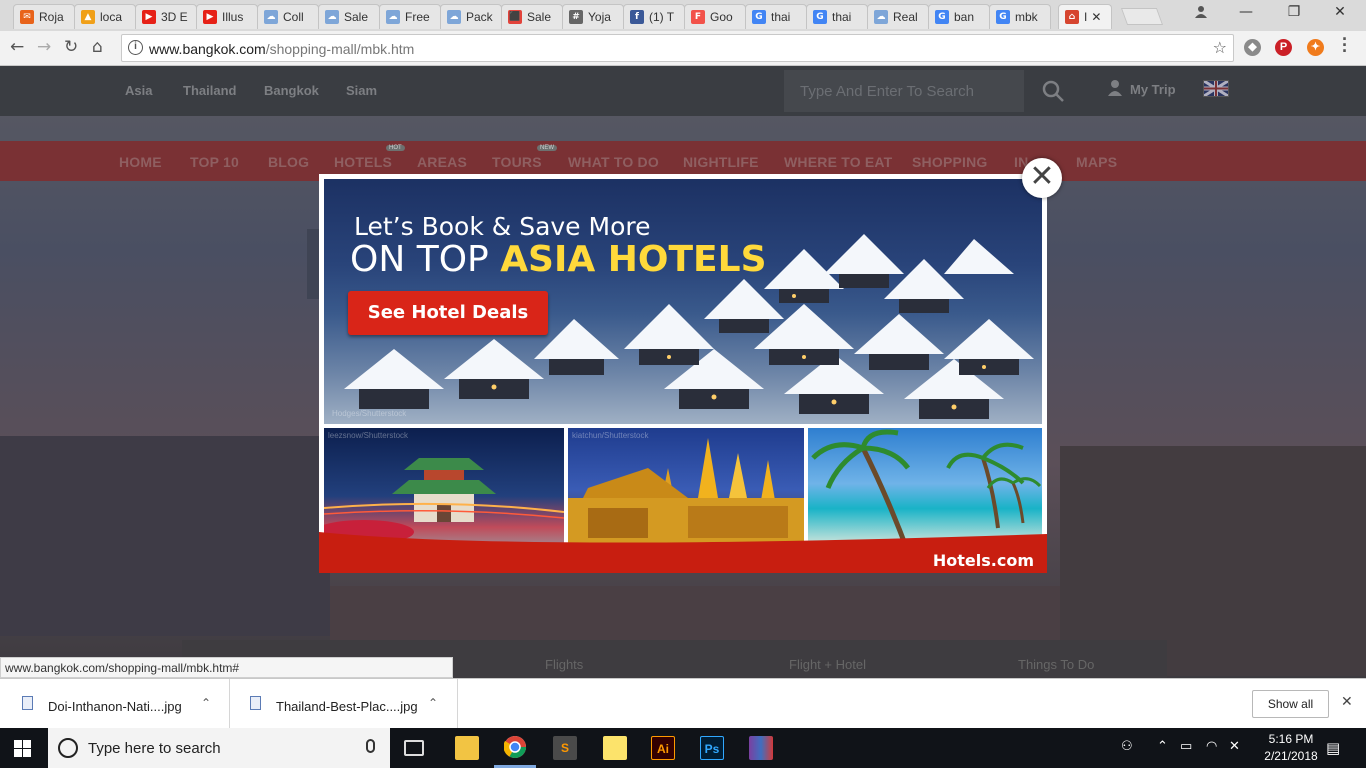 This screenshot has height=768, width=1366. I want to click on nav-item-shopping: SHOPPING, so click(950, 162).